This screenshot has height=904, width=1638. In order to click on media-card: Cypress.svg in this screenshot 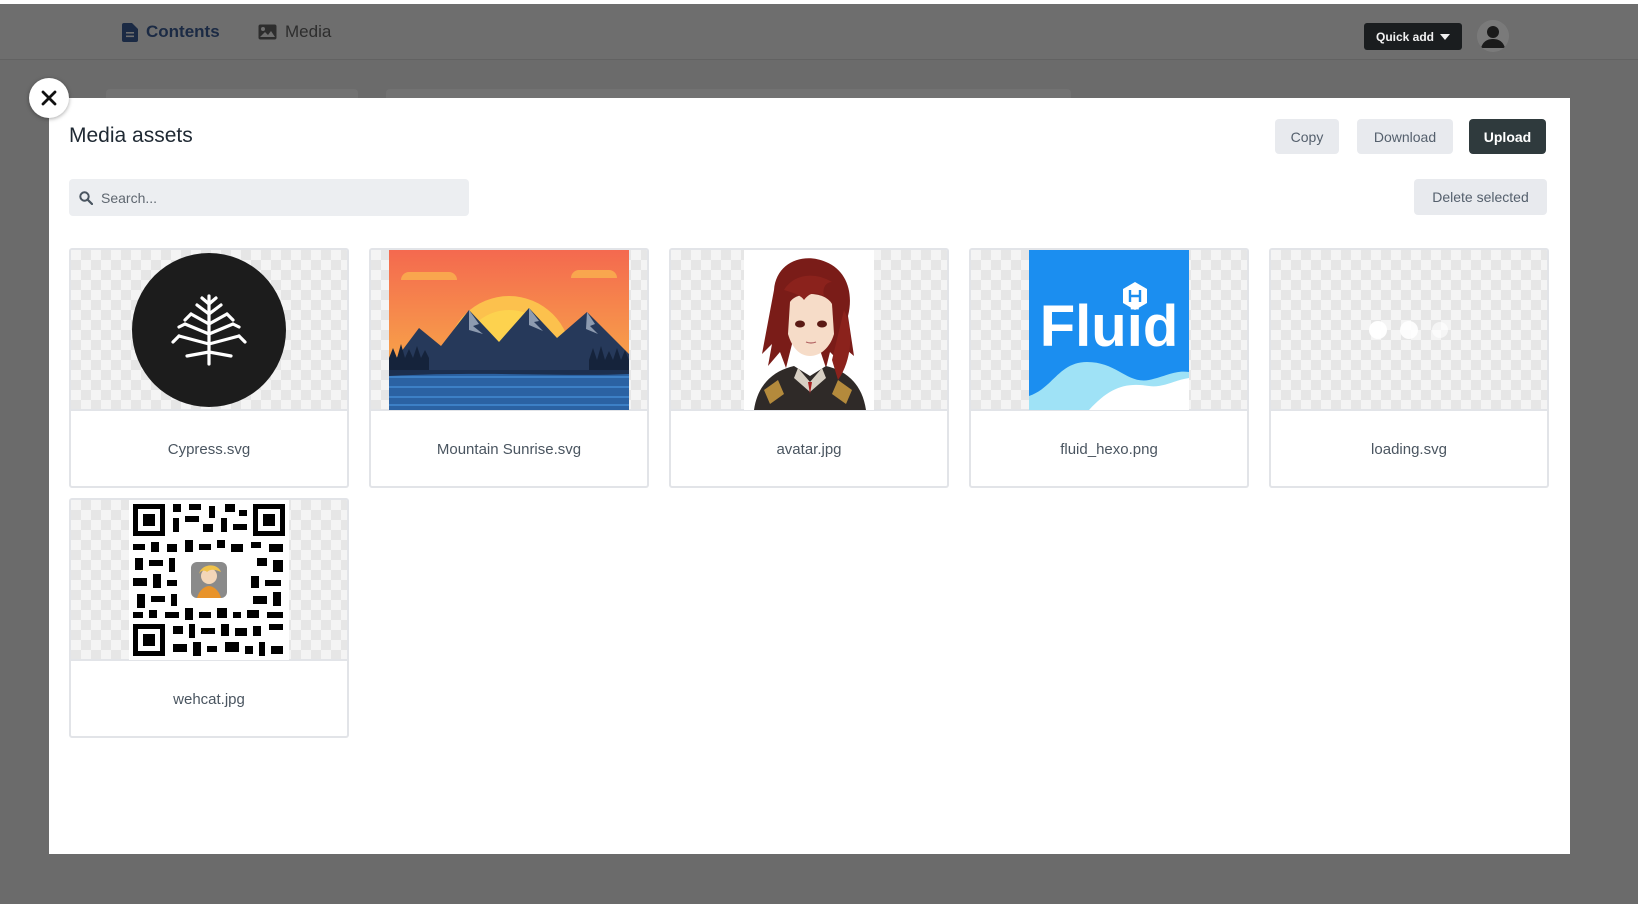, I will do `click(209, 368)`.